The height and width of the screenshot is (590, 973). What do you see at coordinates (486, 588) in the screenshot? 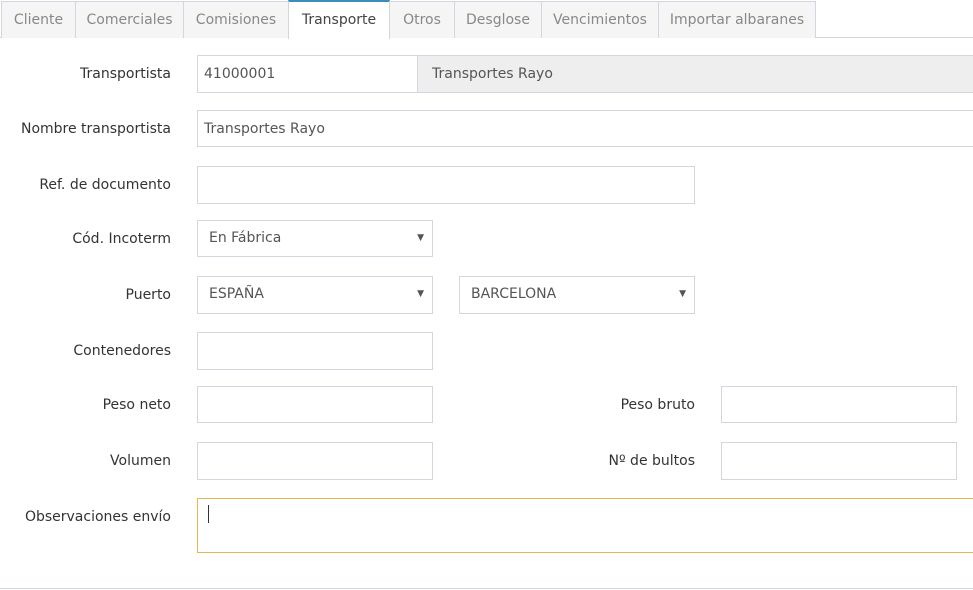
I see `bottom-divider` at bounding box center [486, 588].